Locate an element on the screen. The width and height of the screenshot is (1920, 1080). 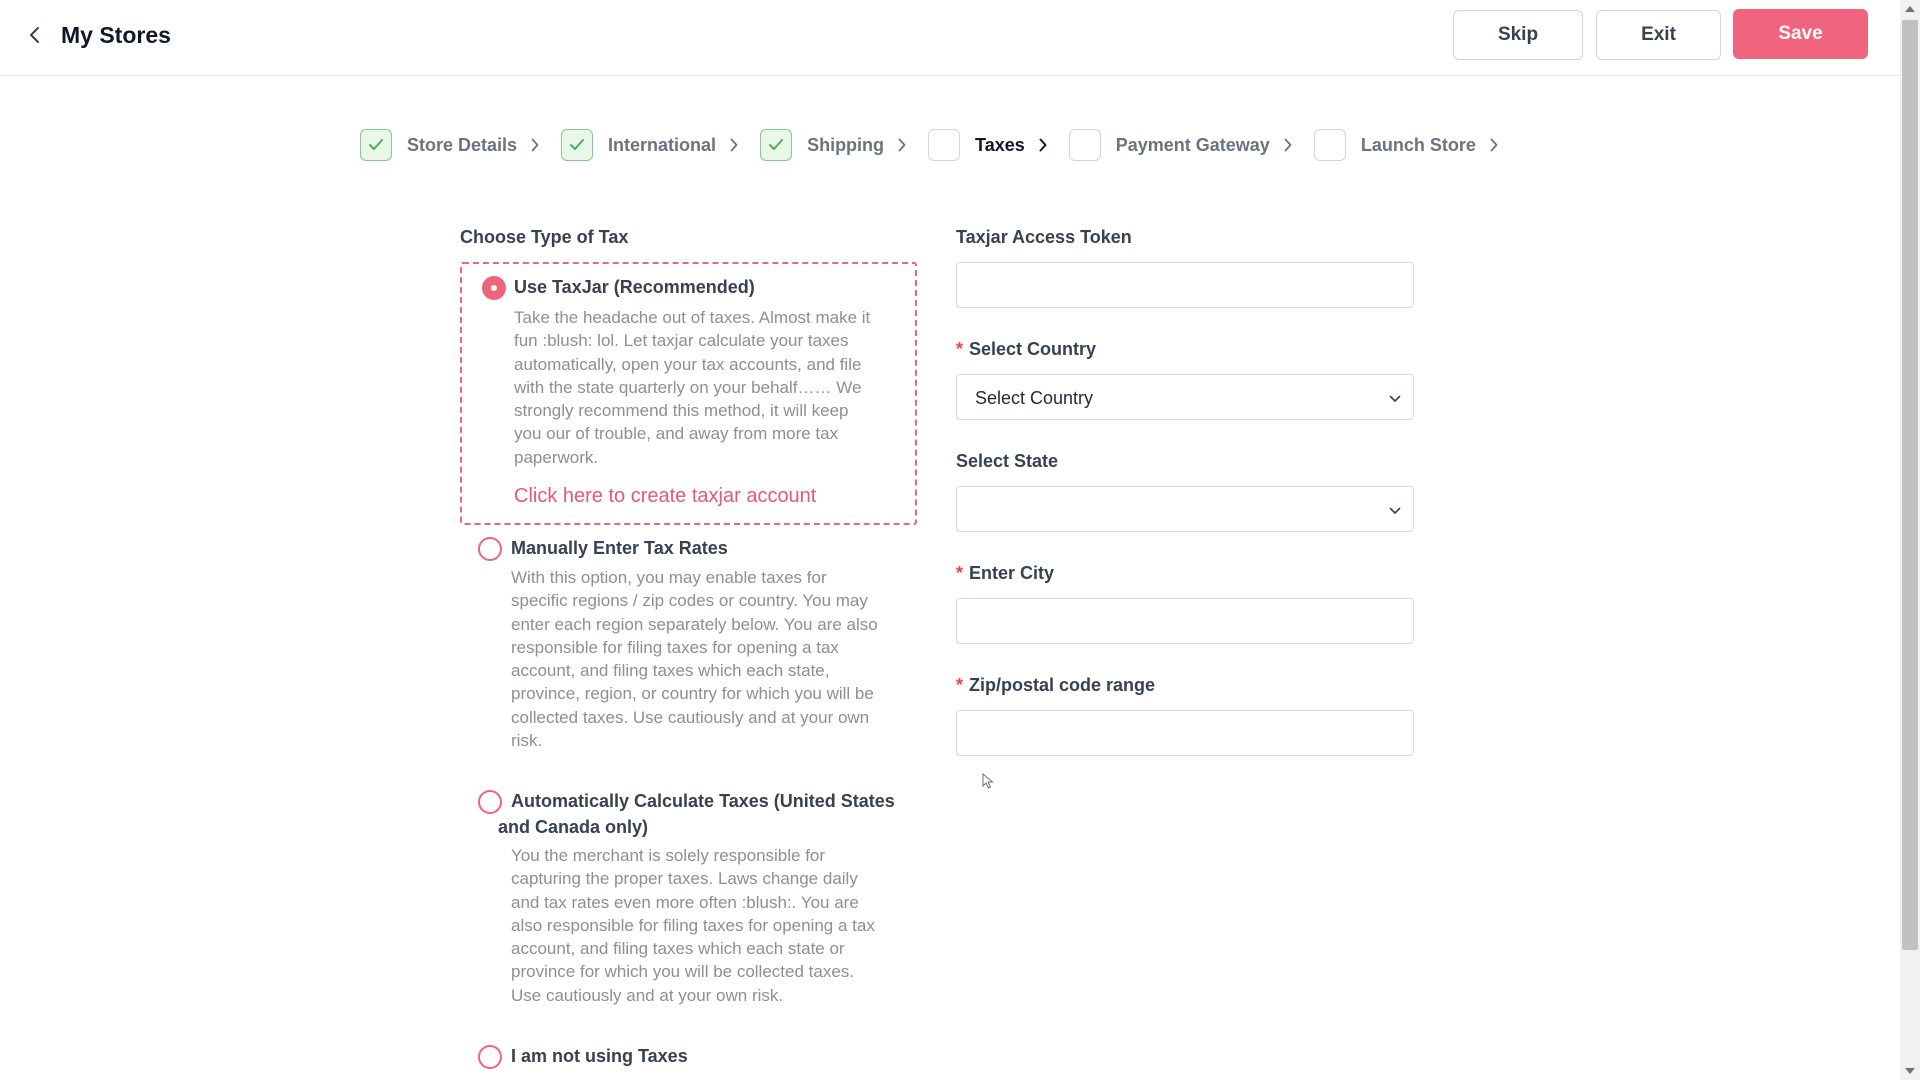
tax-option-none: I am not using Taxes is located at coordinates (688, 1058).